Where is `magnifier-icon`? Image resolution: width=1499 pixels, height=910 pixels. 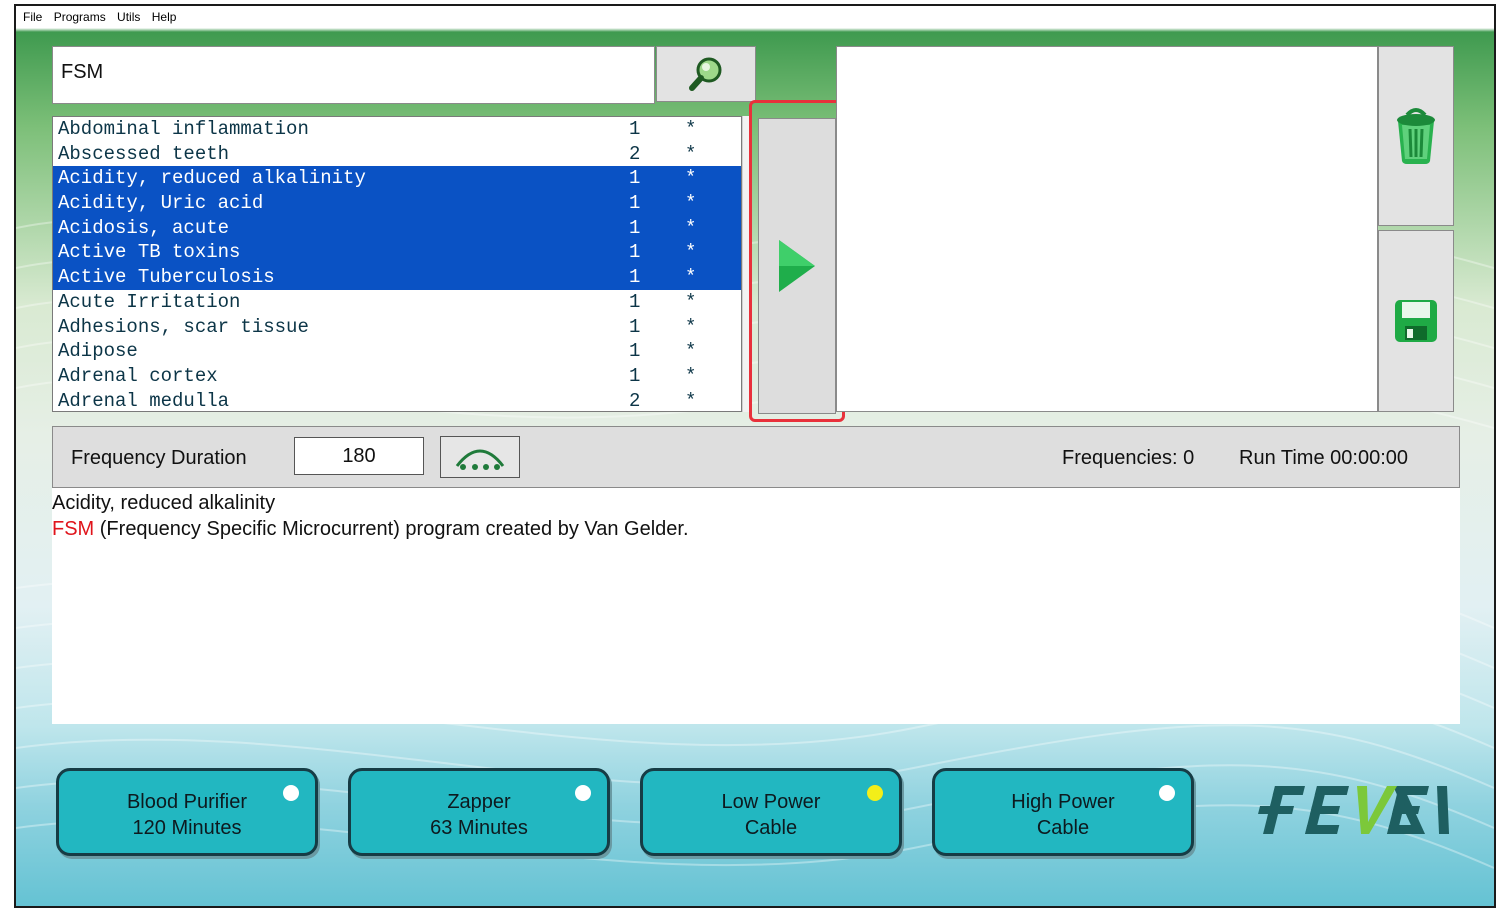
magnifier-icon is located at coordinates (705, 74).